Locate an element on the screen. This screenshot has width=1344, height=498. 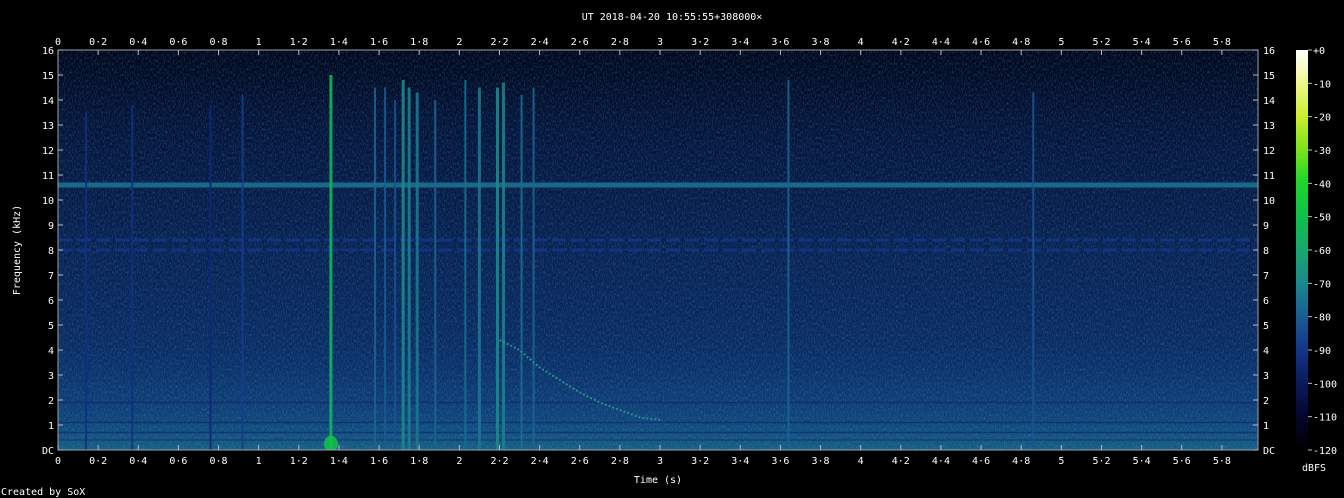
x-tick-label: 0·6 is located at coordinates (178, 461).